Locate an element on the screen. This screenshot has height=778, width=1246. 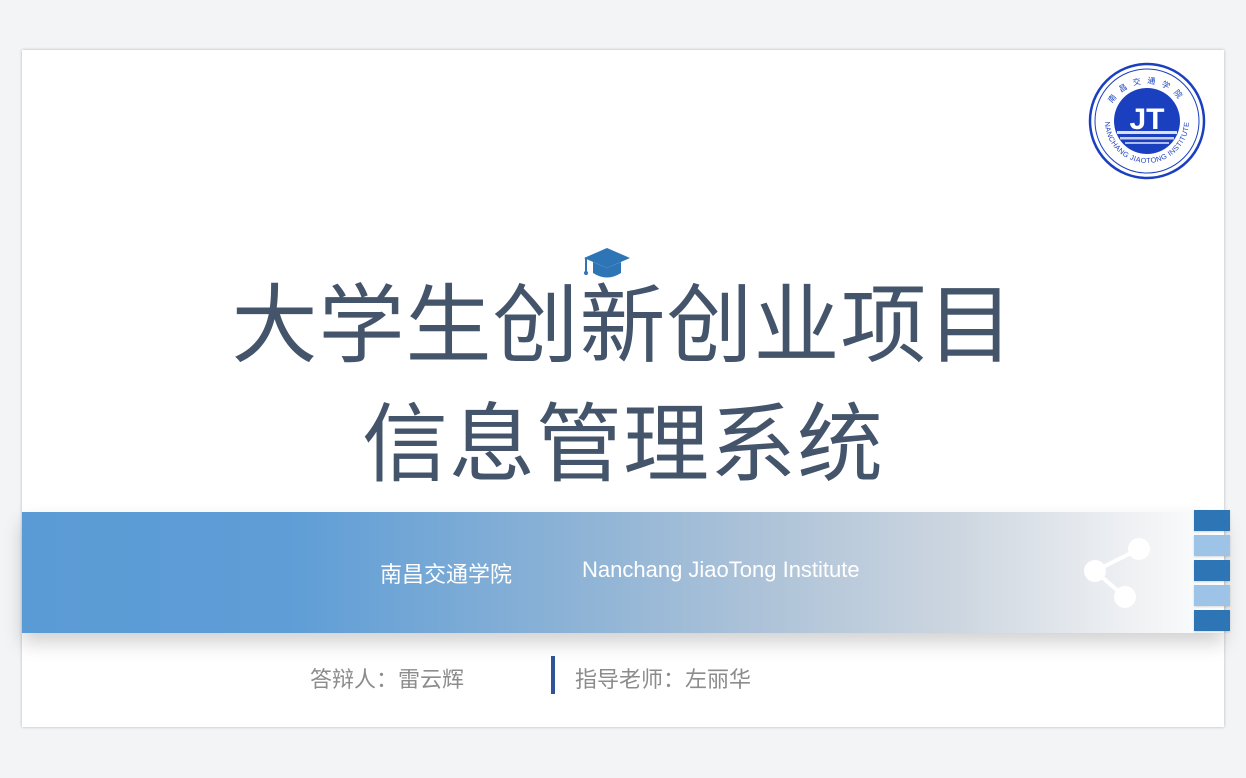
side-tabs is located at coordinates (1212, 572).